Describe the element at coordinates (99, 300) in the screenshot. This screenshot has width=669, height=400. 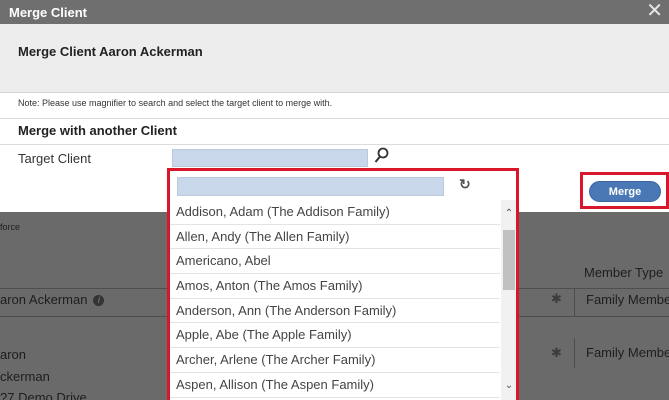
I see `info-icon: i` at that location.